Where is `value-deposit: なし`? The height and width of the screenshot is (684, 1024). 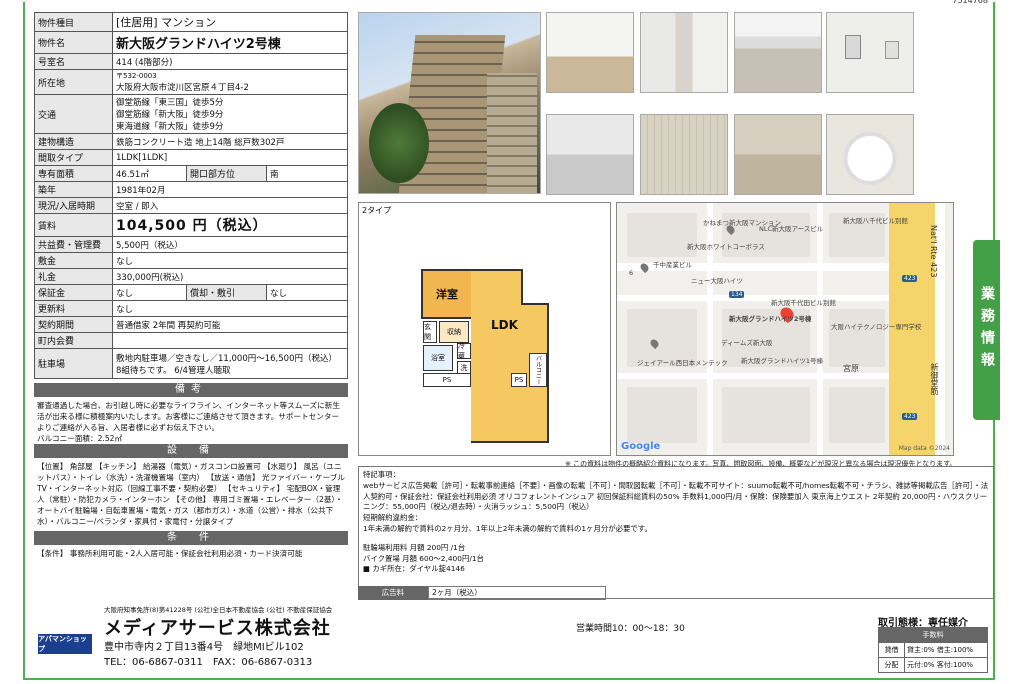
value-deposit: なし is located at coordinates (230, 260).